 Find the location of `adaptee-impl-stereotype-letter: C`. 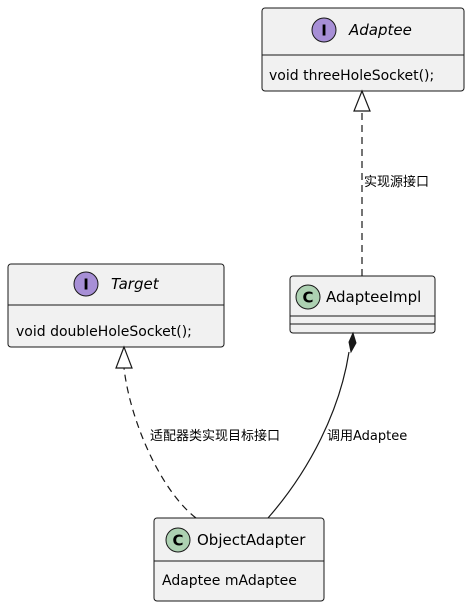

adaptee-impl-stereotype-letter: C is located at coordinates (307, 298).